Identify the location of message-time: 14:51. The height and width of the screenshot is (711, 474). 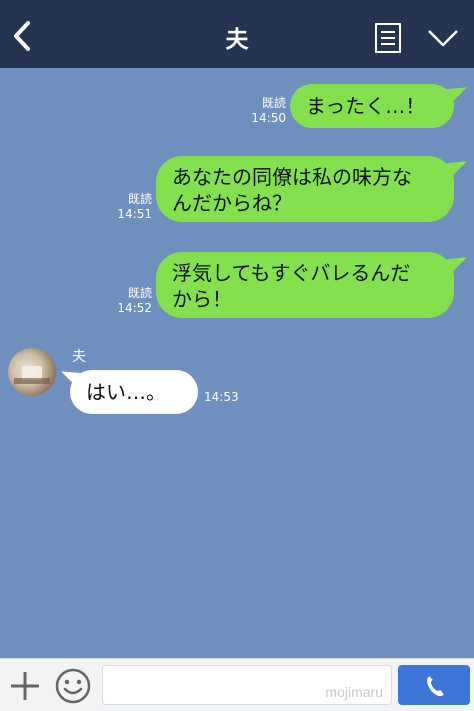
(134, 214).